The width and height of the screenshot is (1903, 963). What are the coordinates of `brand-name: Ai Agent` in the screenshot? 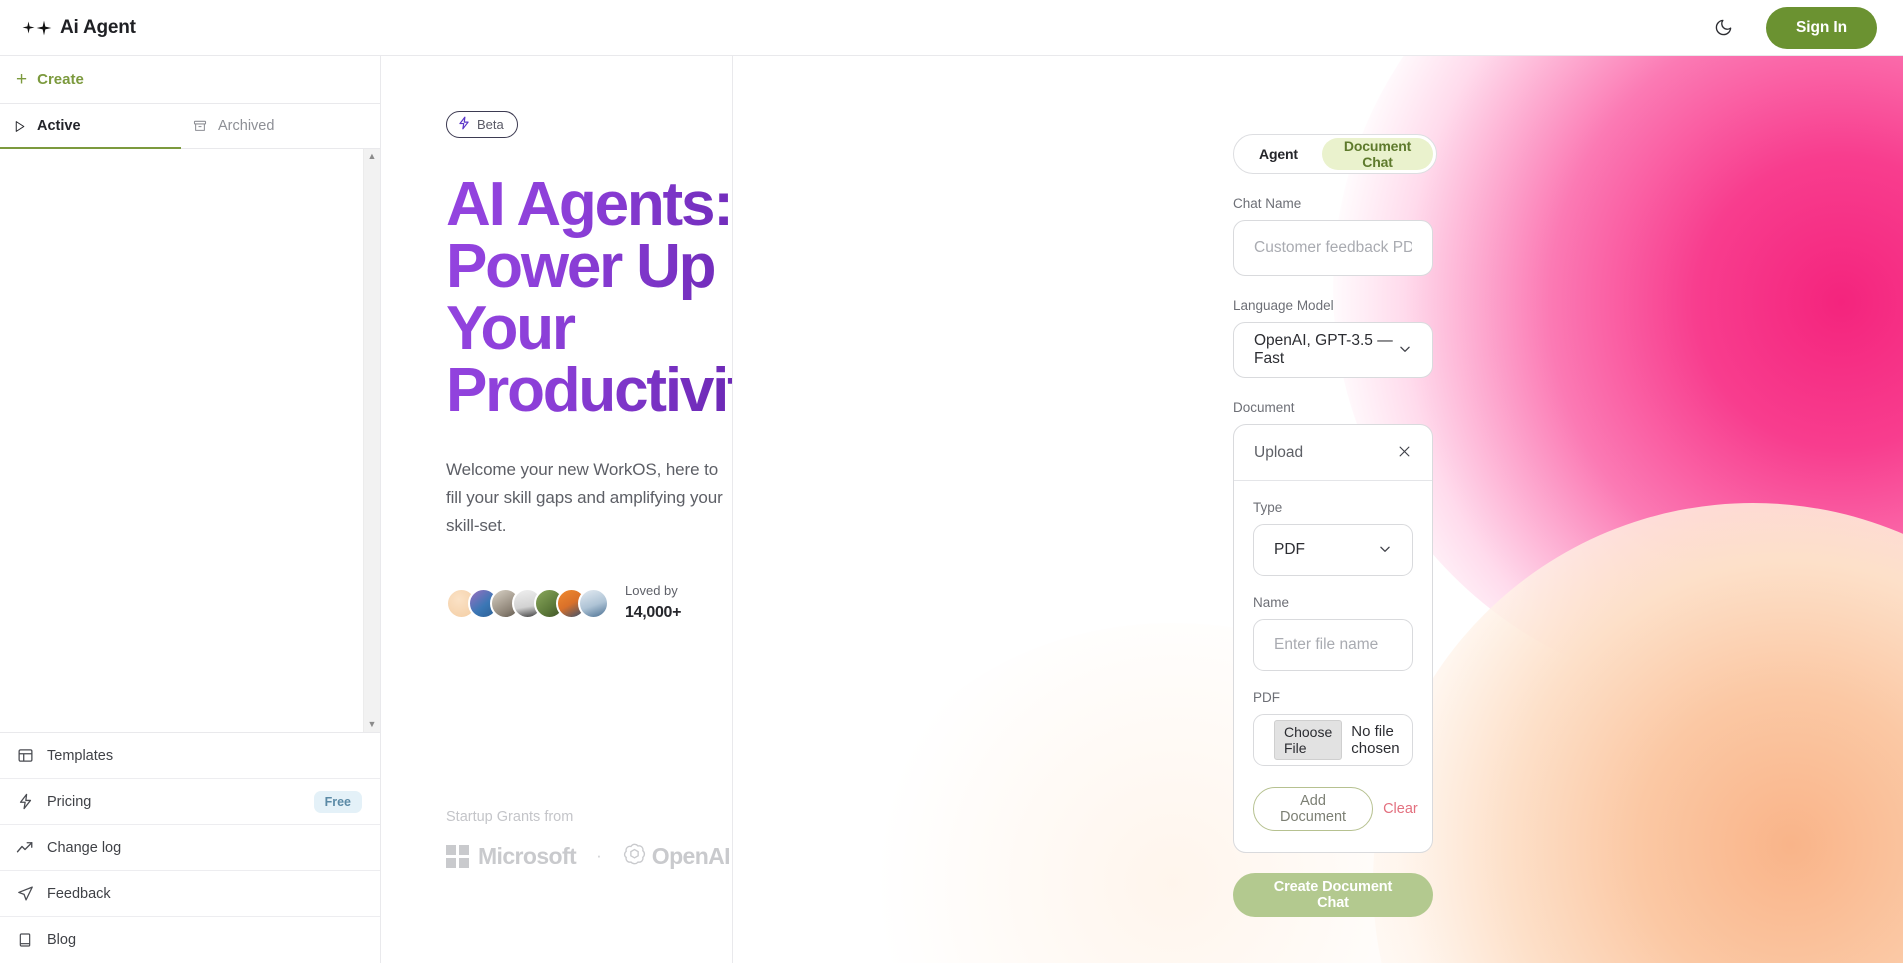 It's located at (98, 27).